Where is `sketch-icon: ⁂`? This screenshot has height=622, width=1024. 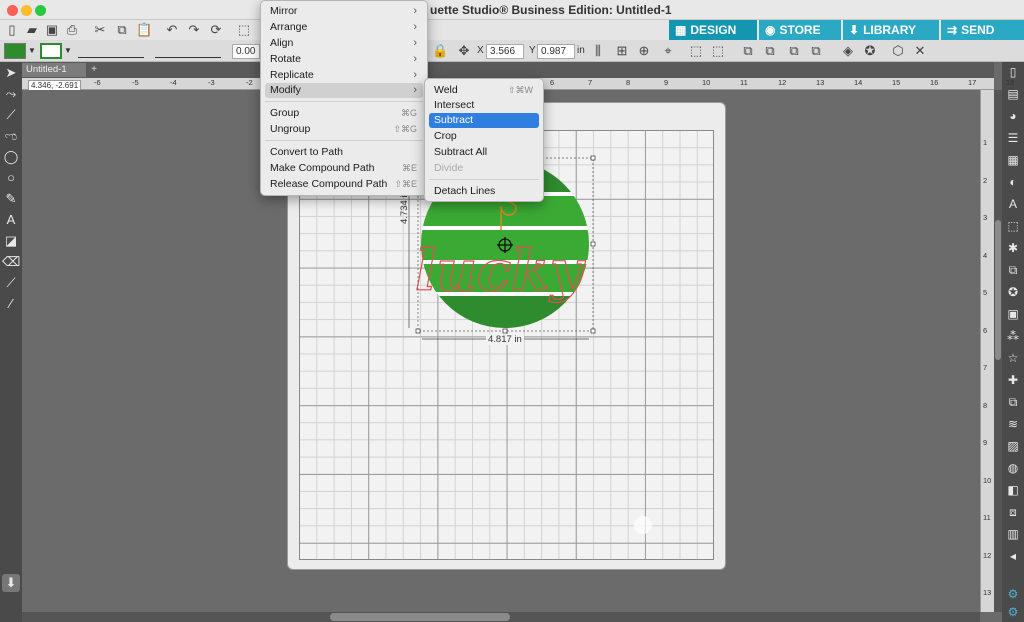 sketch-icon: ⁂ is located at coordinates (1013, 336).